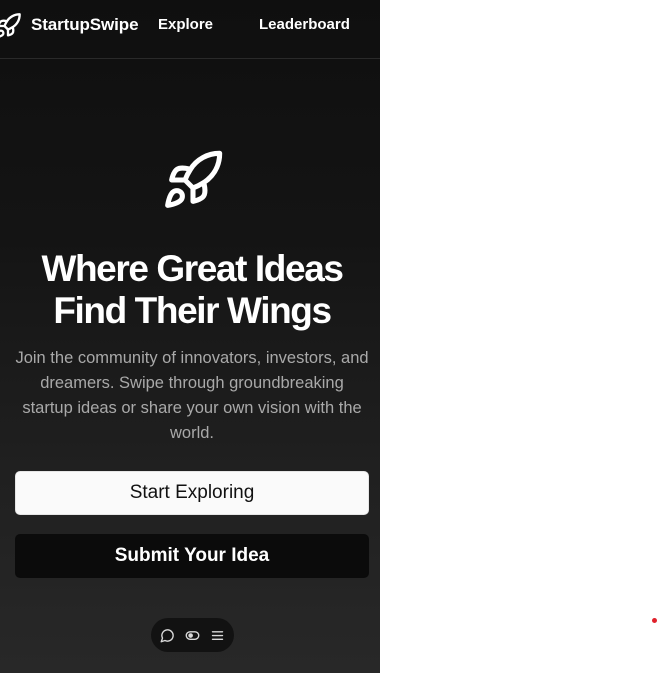  What do you see at coordinates (654, 620) in the screenshot?
I see `indicator-dot` at bounding box center [654, 620].